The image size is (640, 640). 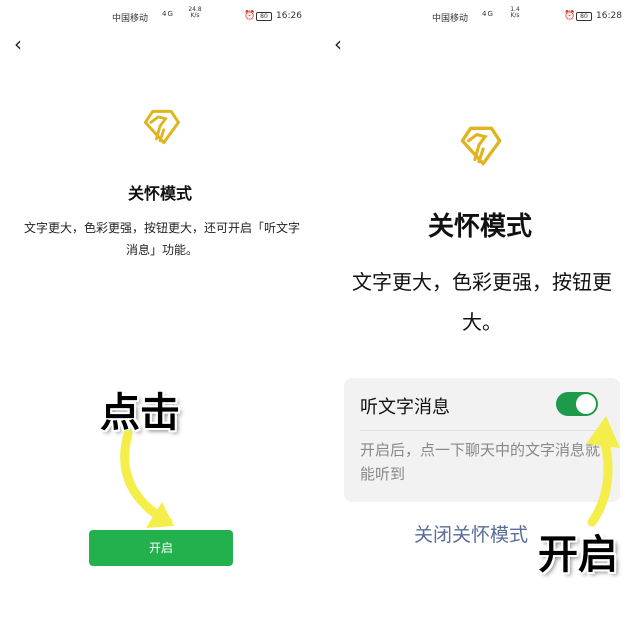 What do you see at coordinates (195, 12) in the screenshot?
I see `network-speed: 24.8 K/s` at bounding box center [195, 12].